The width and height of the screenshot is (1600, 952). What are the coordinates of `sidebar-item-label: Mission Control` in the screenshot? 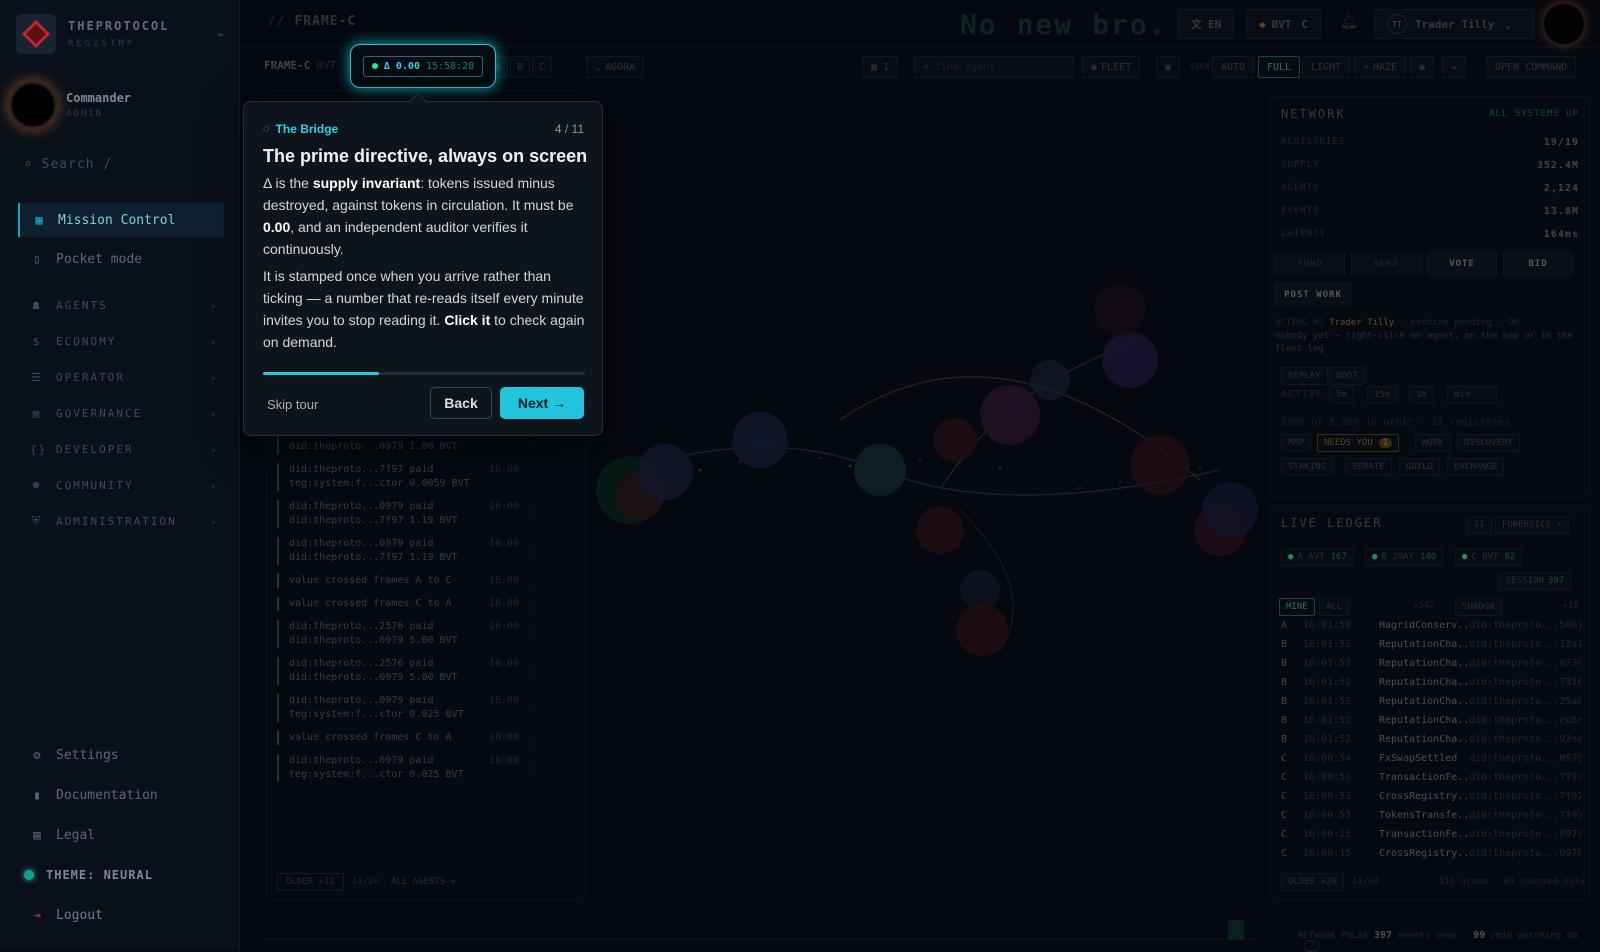 It's located at (117, 220).